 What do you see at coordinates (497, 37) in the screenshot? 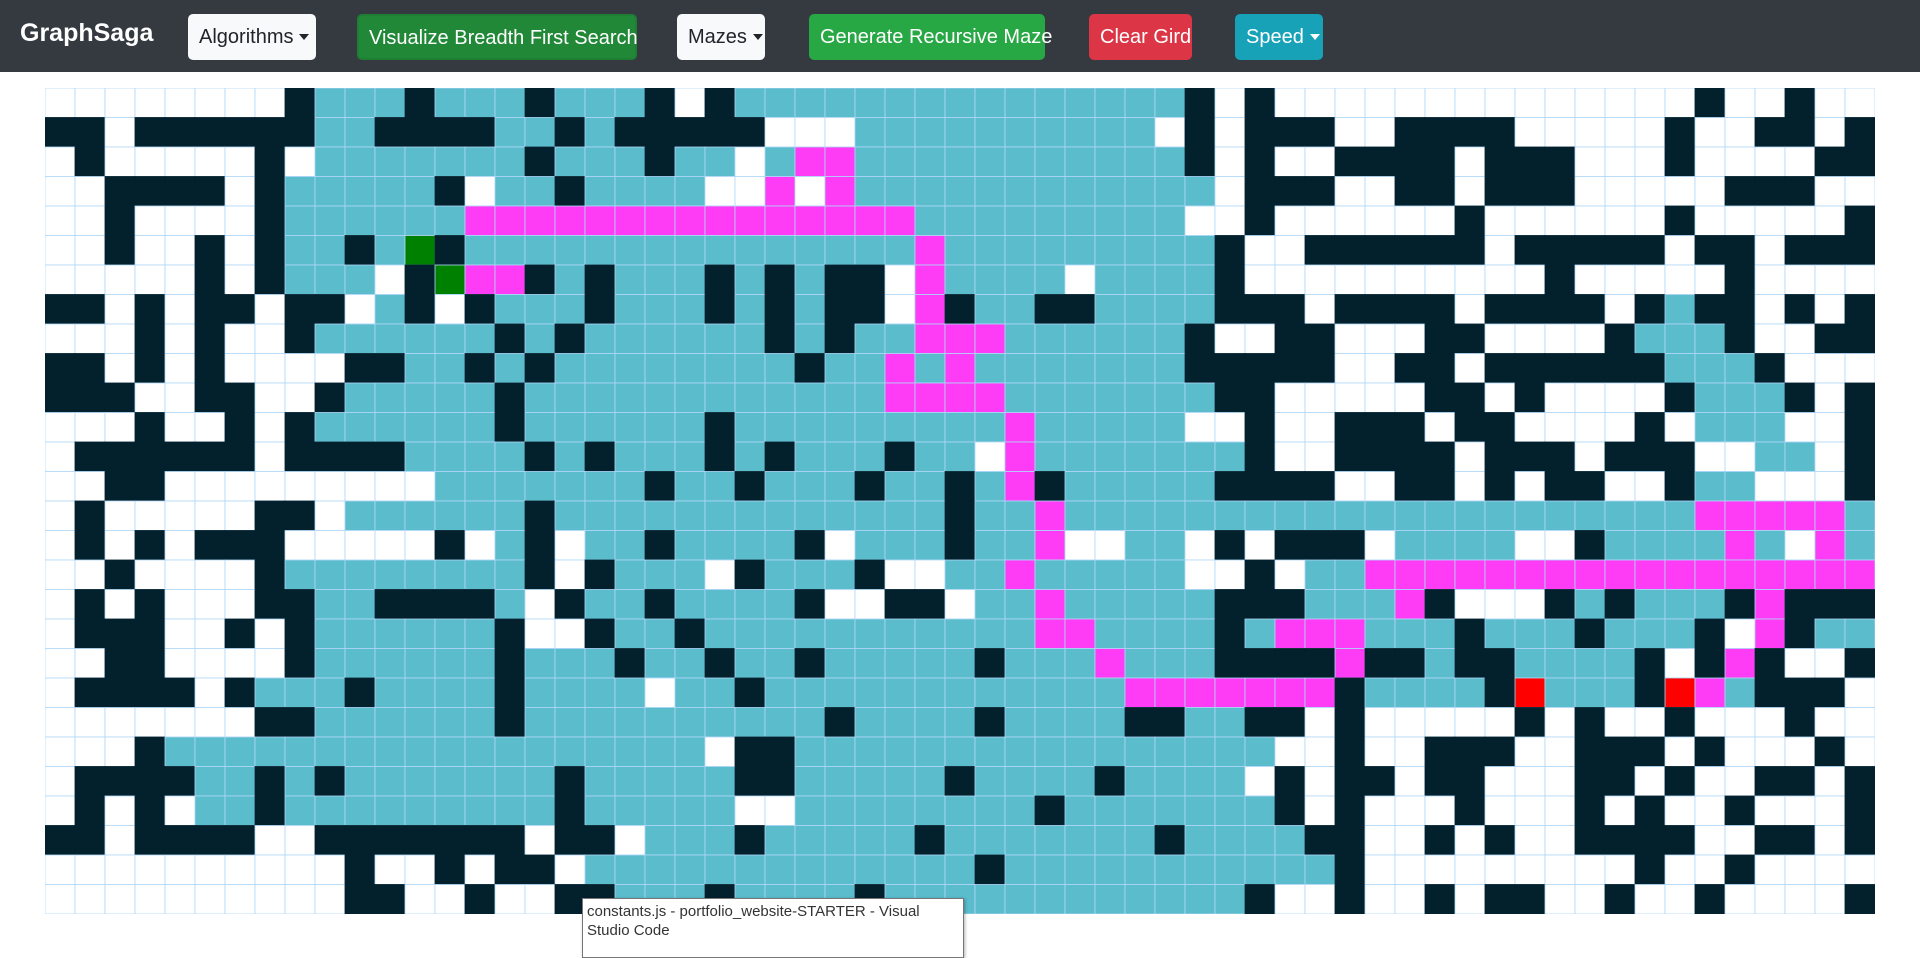
I see `visualize-button: Visualize Breadth First Search` at bounding box center [497, 37].